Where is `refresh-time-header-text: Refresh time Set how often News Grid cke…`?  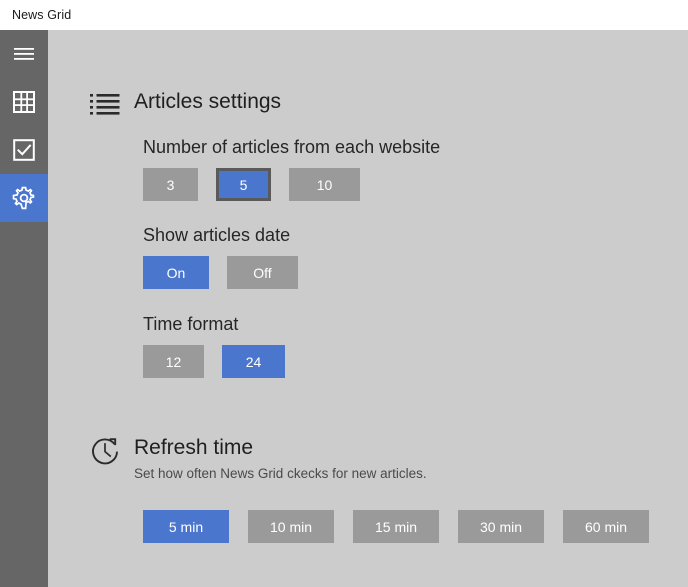 refresh-time-header-text: Refresh time Set how often News Grid cke… is located at coordinates (280, 459).